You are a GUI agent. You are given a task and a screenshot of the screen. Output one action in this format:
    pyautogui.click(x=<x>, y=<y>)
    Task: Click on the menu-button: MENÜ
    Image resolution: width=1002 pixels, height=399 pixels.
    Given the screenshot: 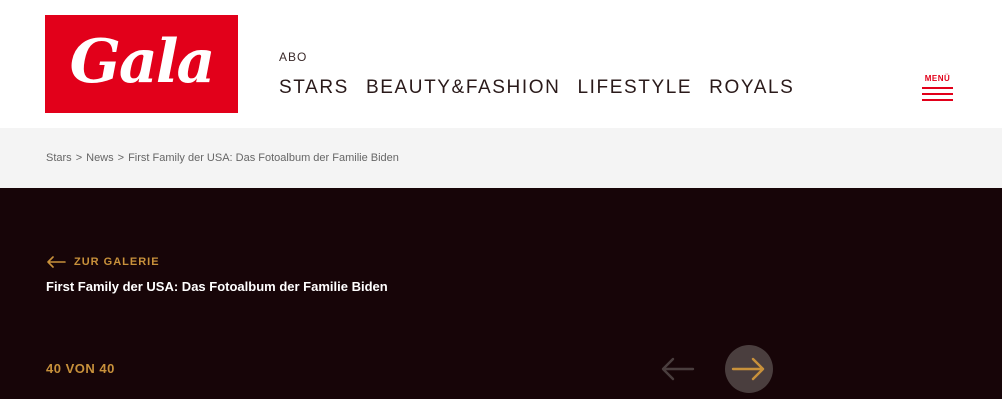 What is the action you would take?
    pyautogui.click(x=937, y=87)
    